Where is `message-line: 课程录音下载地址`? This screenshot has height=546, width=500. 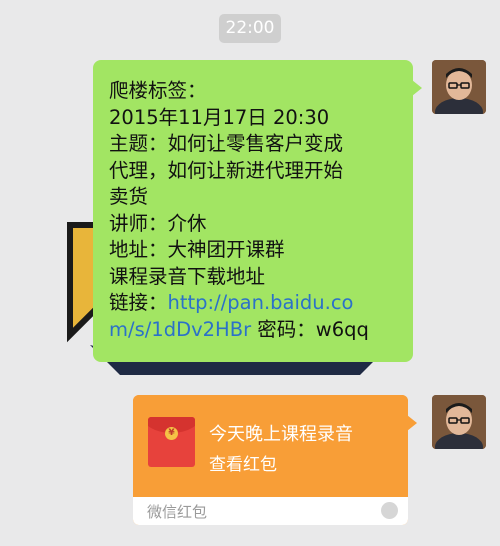
message-line: 课程录音下载地址 is located at coordinates (187, 276).